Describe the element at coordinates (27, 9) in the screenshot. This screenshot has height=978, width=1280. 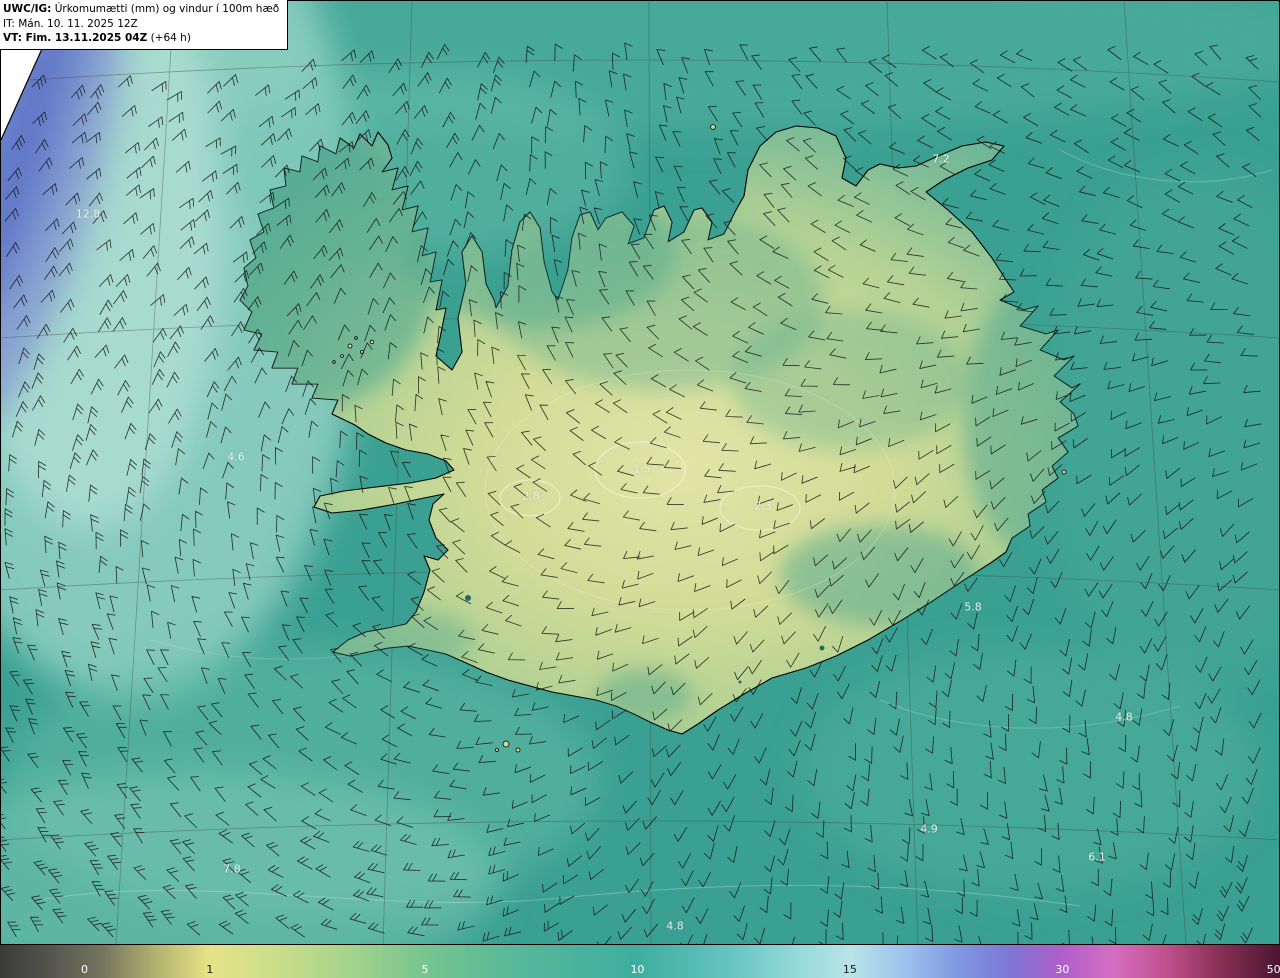
I see `model-id: UWC/IG:` at that location.